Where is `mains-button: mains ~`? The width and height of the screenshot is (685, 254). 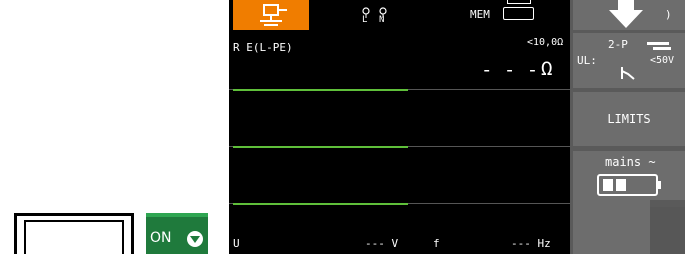 mains-button: mains ~ is located at coordinates (629, 175).